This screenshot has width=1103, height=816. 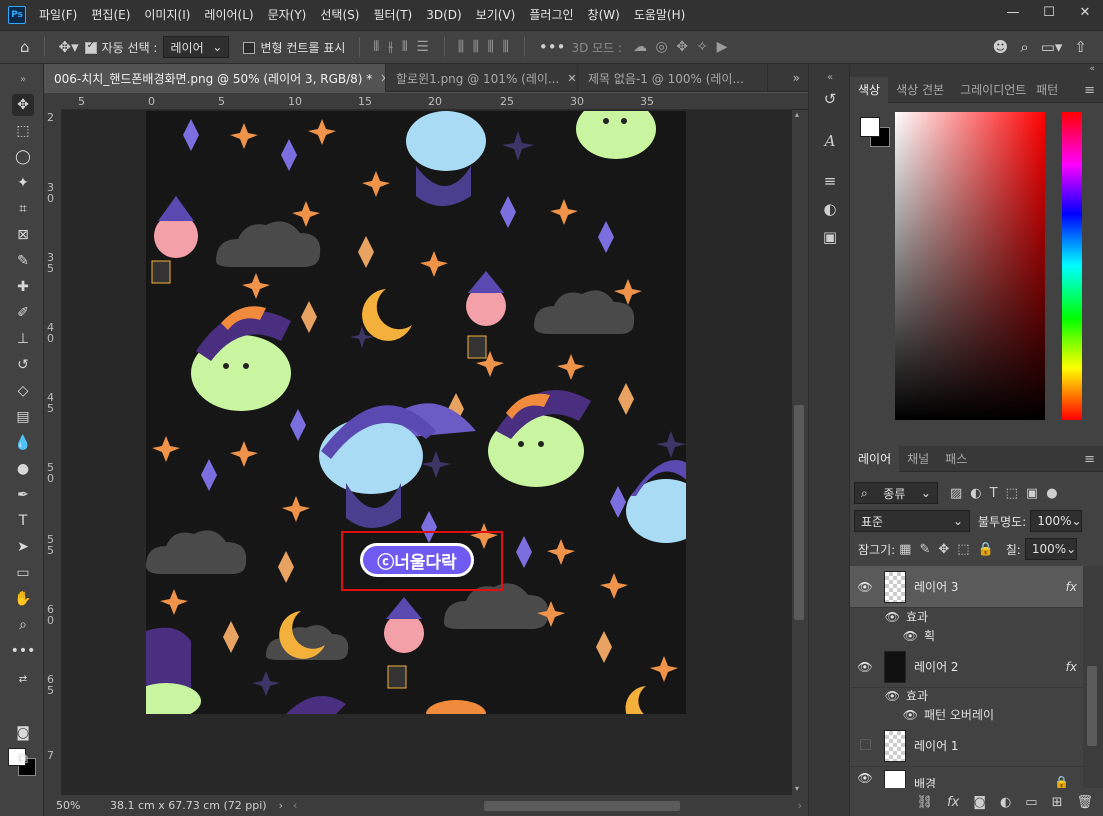 I want to click on menu-image: 이미지(I), so click(x=167, y=15).